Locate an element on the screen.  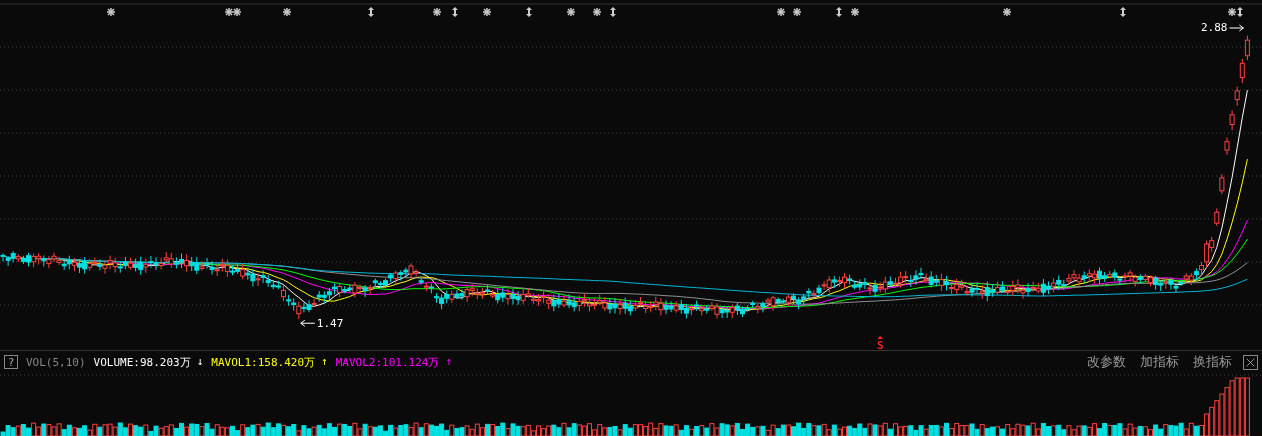
help-button: ? is located at coordinates (11, 362).